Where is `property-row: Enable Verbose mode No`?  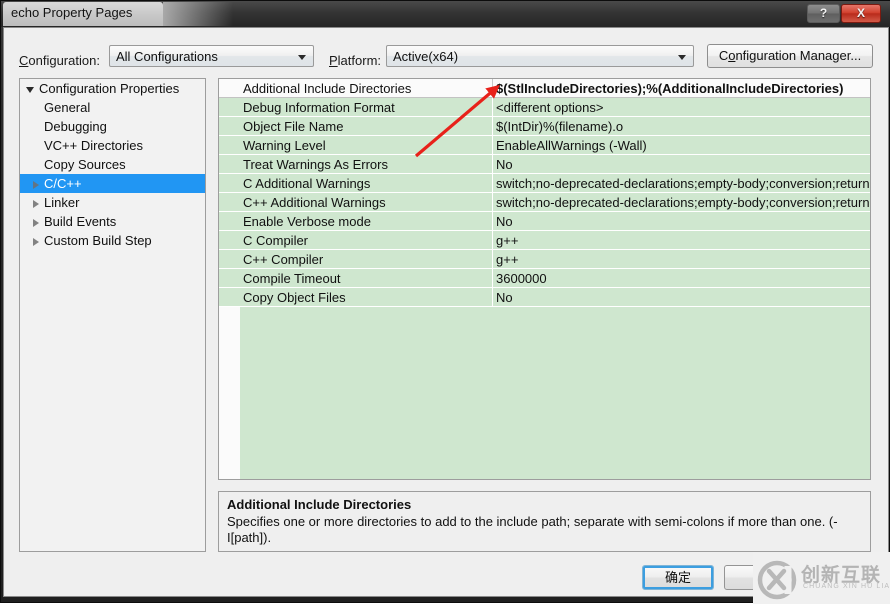 property-row: Enable Verbose mode No is located at coordinates (544, 221).